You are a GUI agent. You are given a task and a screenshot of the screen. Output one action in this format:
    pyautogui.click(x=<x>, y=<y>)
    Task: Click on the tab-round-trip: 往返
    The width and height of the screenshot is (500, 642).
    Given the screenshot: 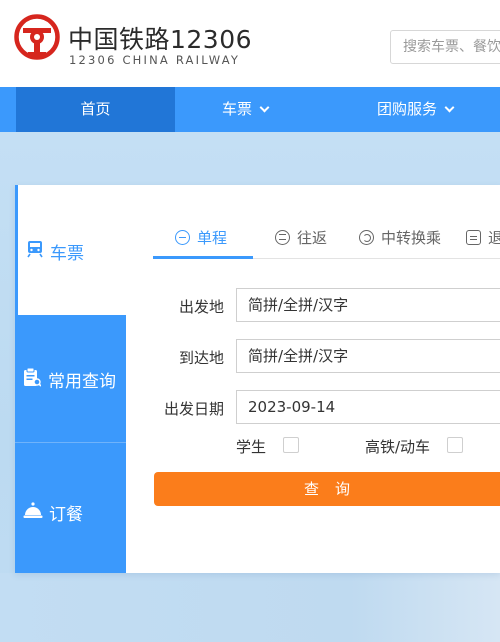 What is the action you would take?
    pyautogui.click(x=301, y=241)
    